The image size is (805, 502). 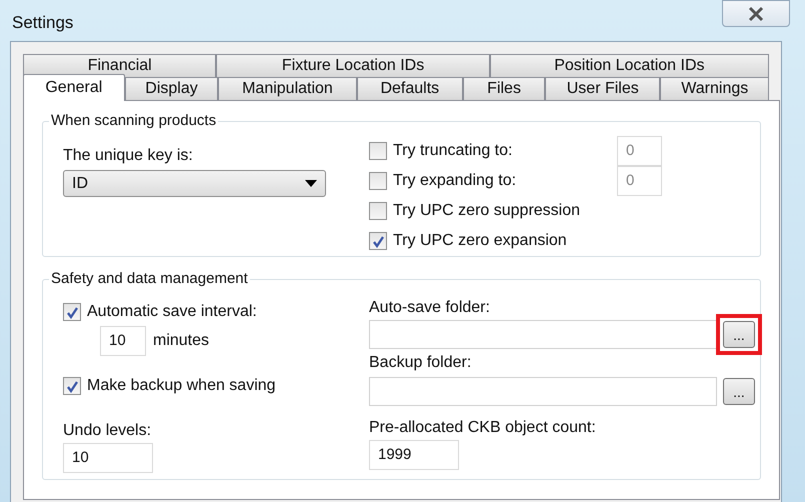 What do you see at coordinates (487, 211) in the screenshot?
I see `option-label: Try UPC zero suppression` at bounding box center [487, 211].